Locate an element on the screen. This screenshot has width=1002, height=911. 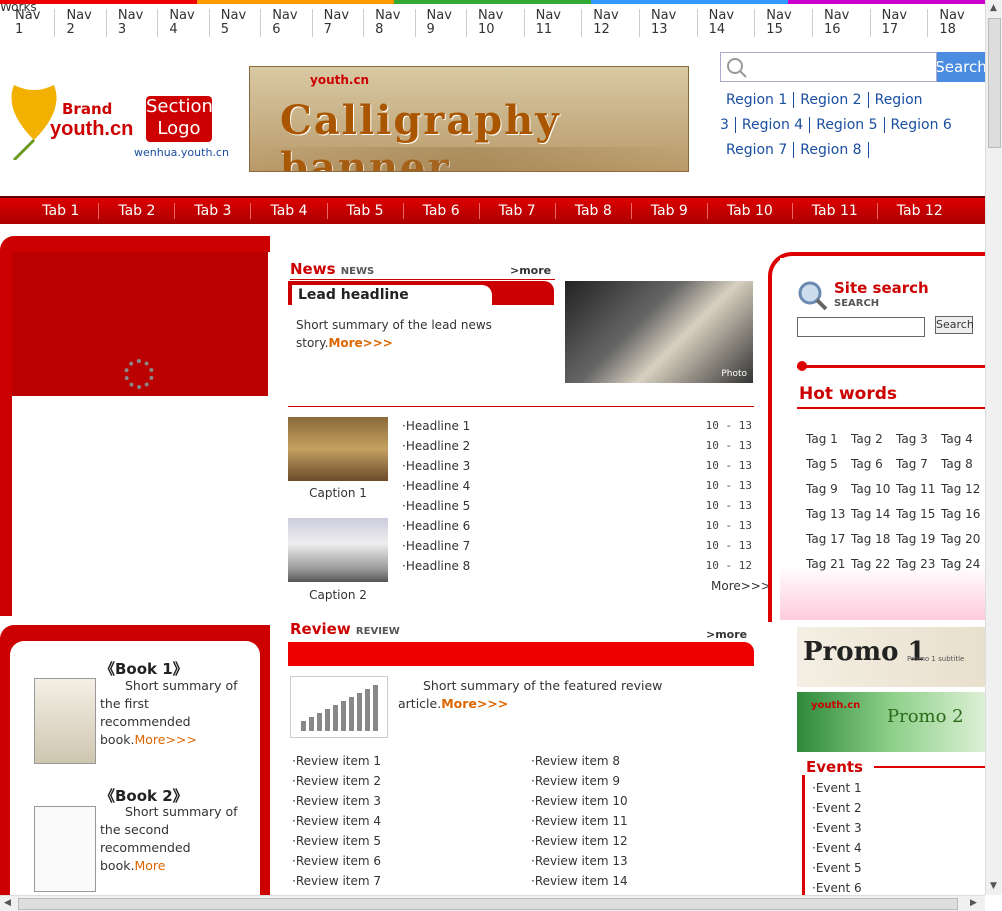
region-link: Region 2 is located at coordinates (831, 100).